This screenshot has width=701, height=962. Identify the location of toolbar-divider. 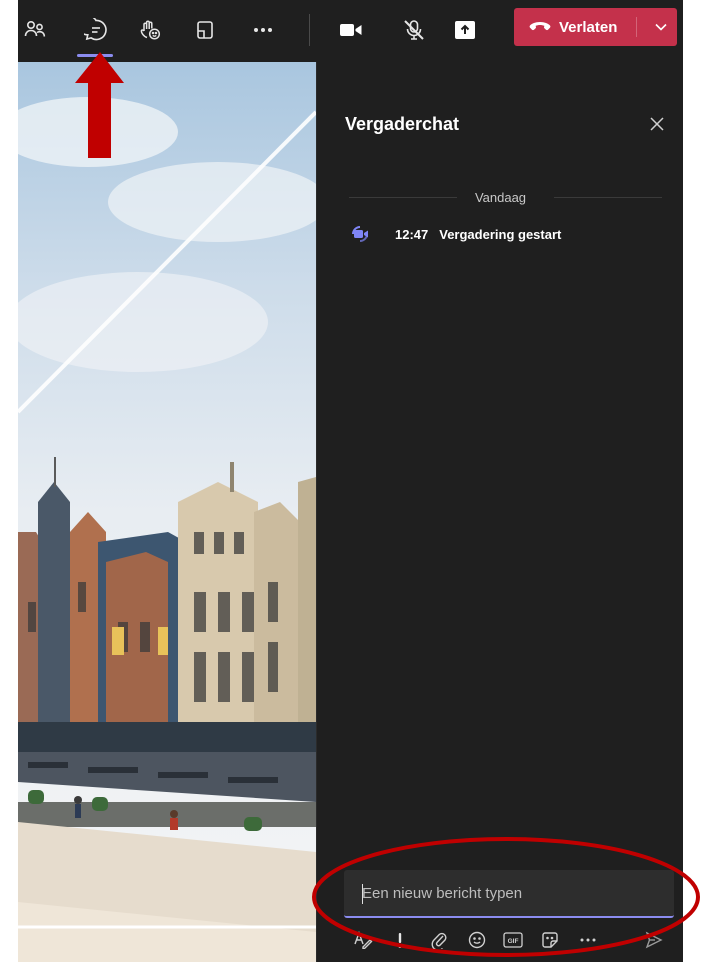
(309, 30).